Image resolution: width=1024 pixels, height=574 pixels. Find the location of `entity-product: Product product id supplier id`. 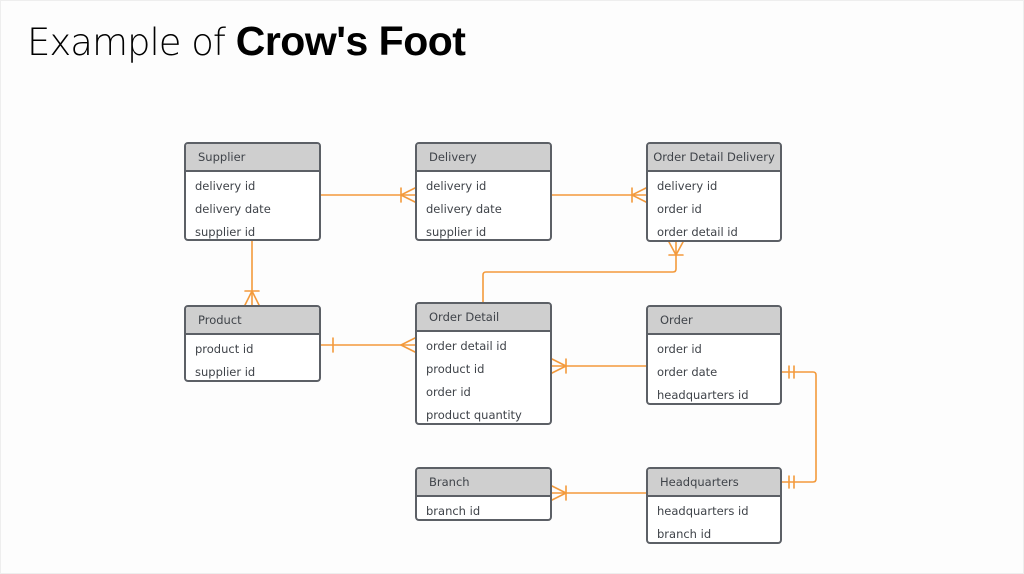

entity-product: Product product id supplier id is located at coordinates (252, 343).